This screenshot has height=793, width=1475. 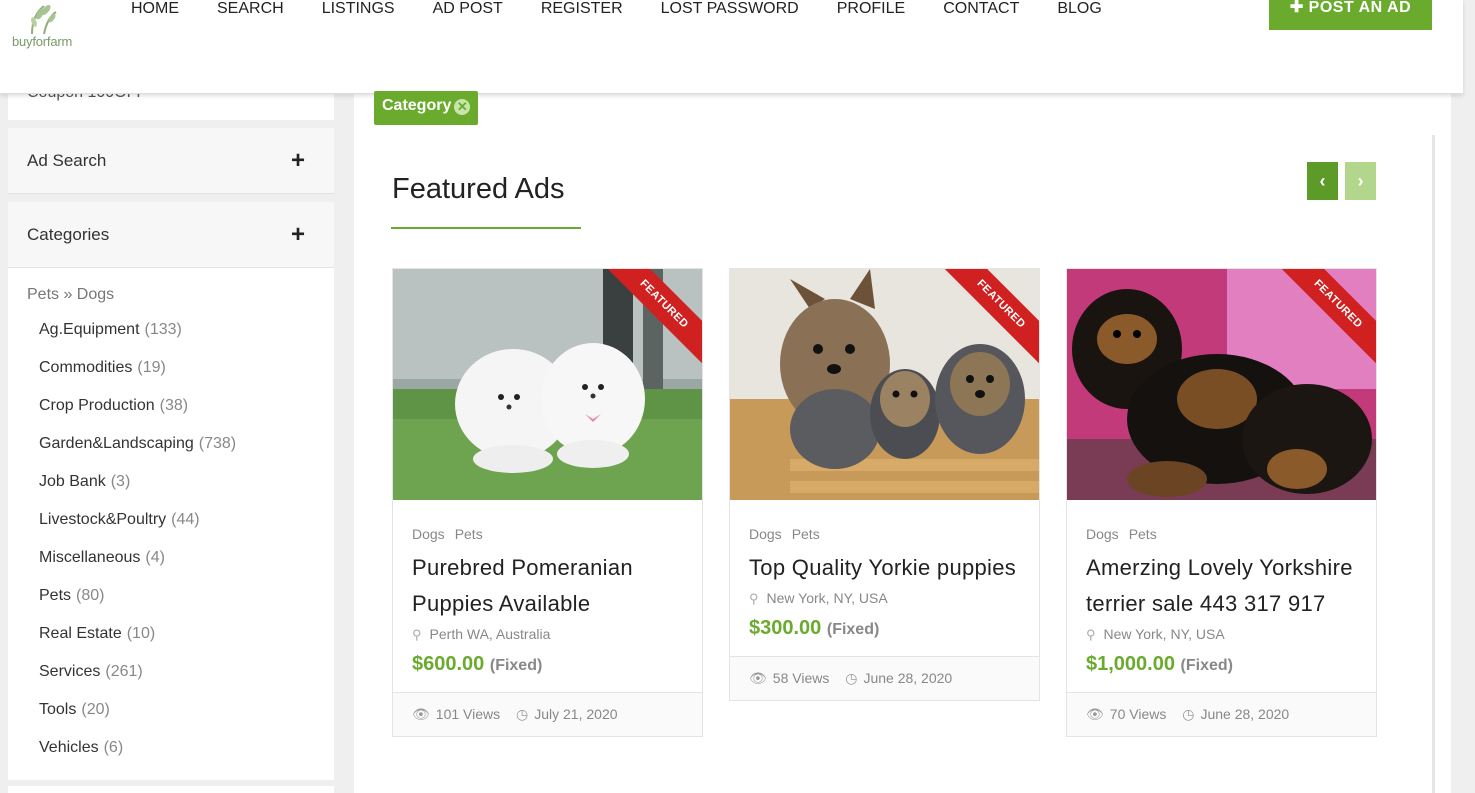 I want to click on carousel-next-button: ›, so click(x=1360, y=181).